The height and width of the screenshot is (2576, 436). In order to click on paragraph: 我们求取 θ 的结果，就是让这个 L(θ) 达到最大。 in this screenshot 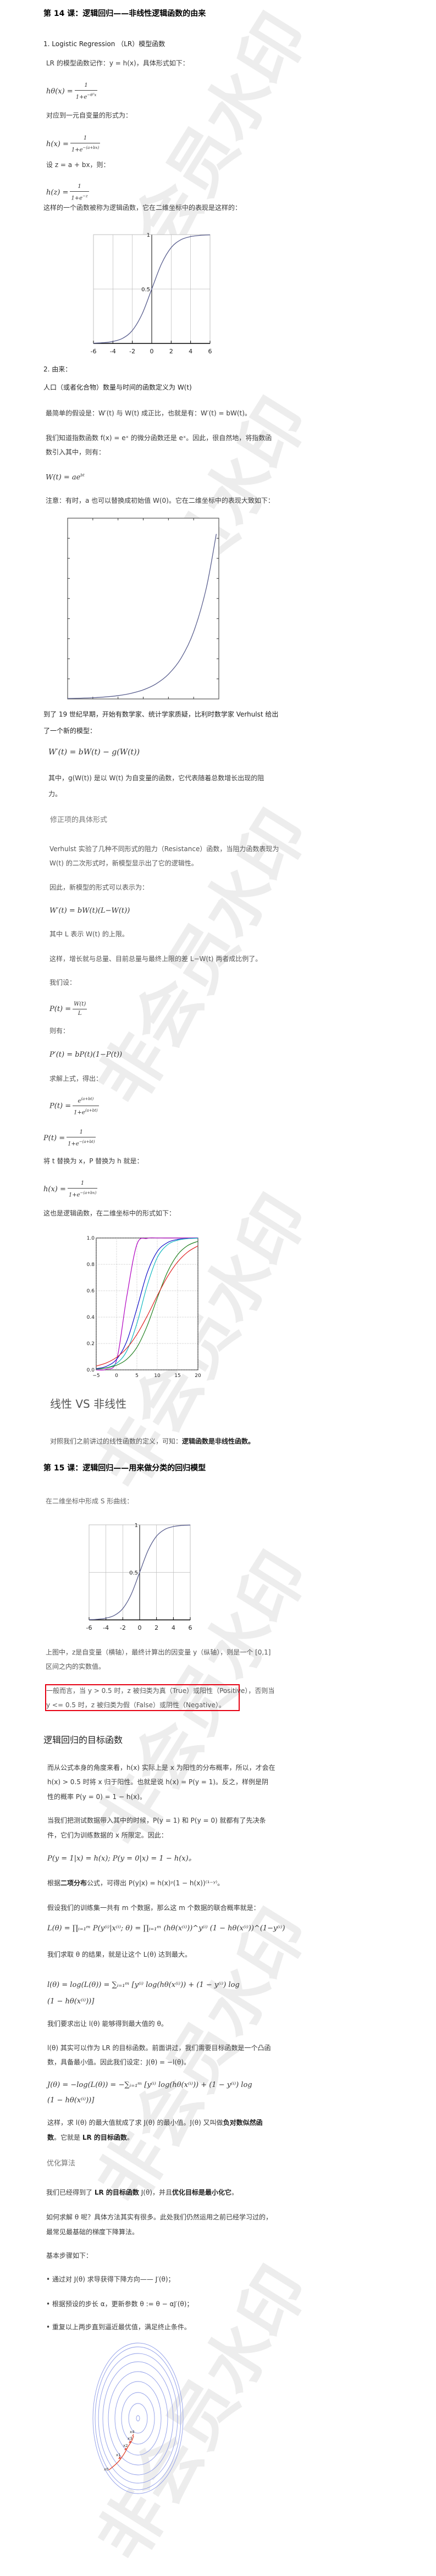, I will do `click(119, 1954)`.